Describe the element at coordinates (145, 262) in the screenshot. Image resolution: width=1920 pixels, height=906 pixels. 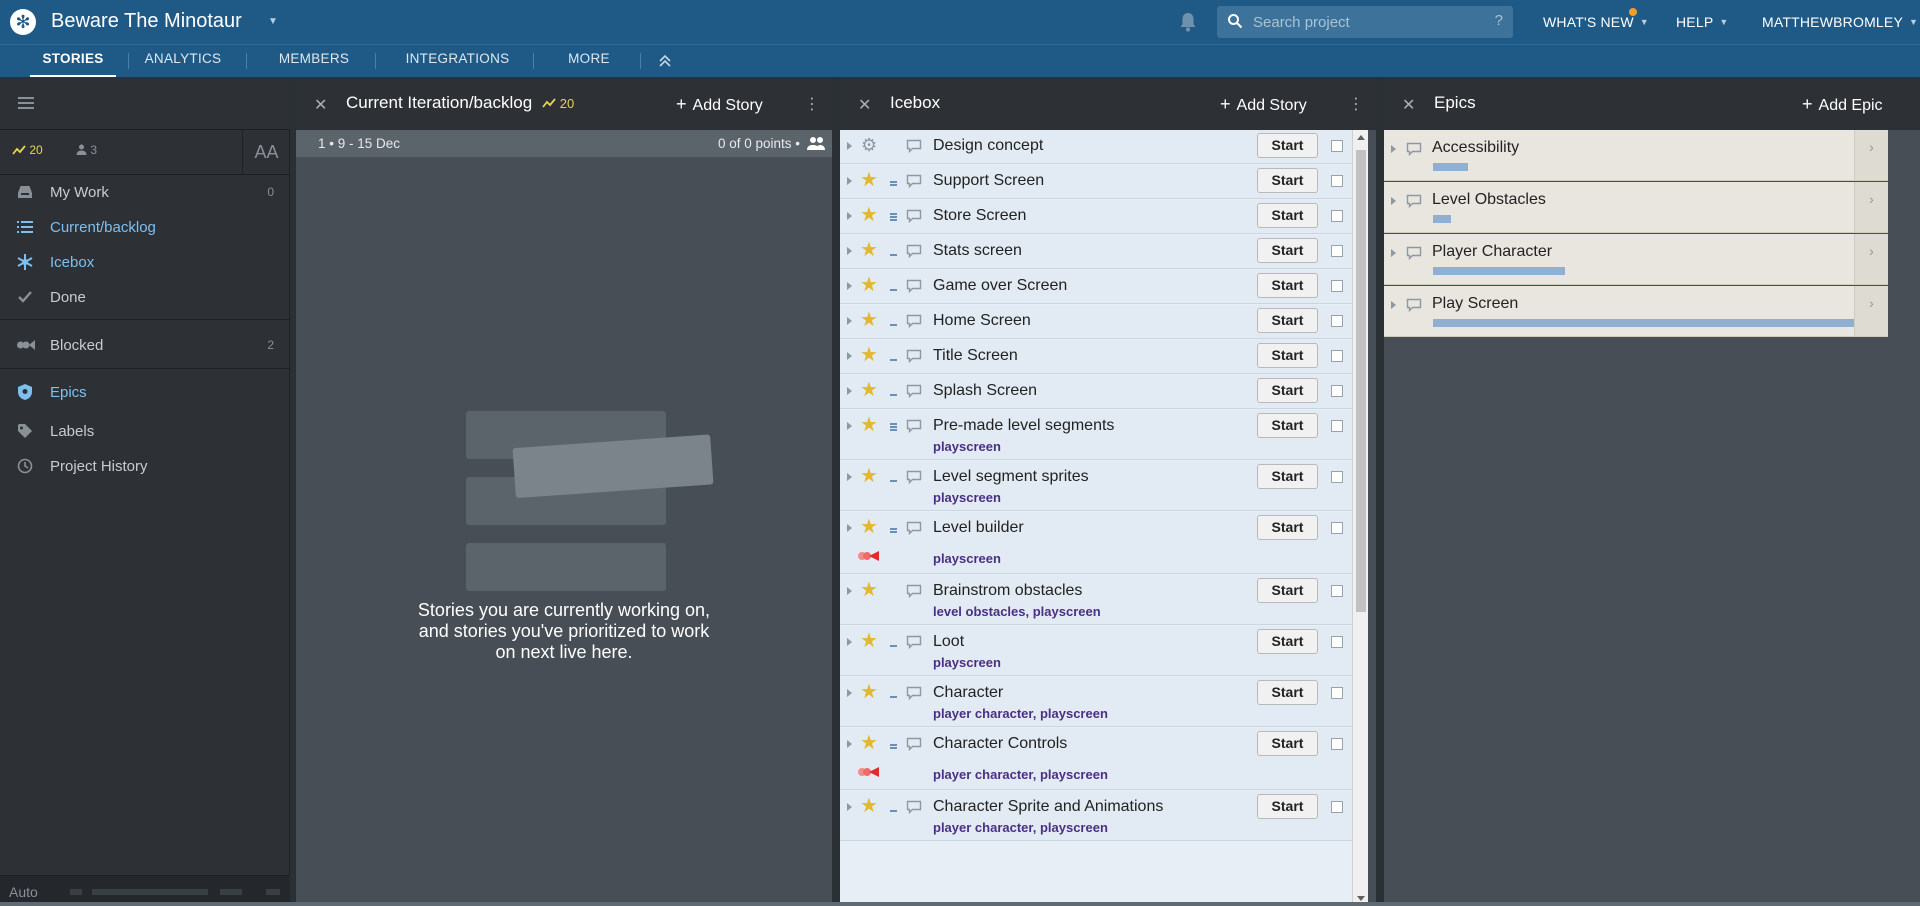
I see `sidebar-item-icebox: Icebox` at that location.